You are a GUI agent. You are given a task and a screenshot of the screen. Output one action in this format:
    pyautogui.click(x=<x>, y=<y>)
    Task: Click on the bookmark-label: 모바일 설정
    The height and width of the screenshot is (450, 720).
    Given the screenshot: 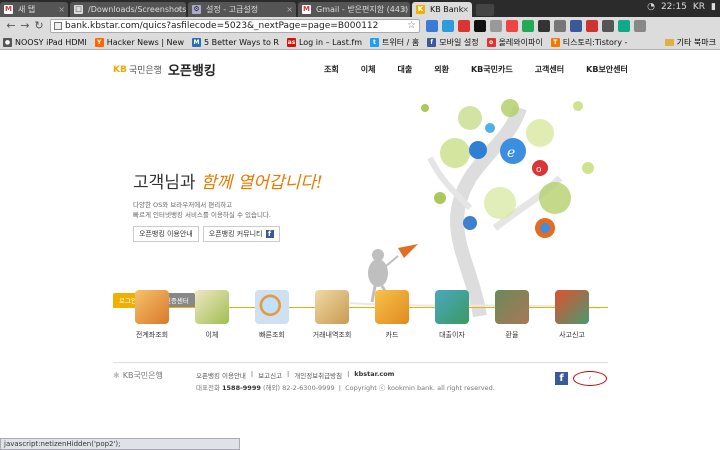 What is the action you would take?
    pyautogui.click(x=459, y=42)
    